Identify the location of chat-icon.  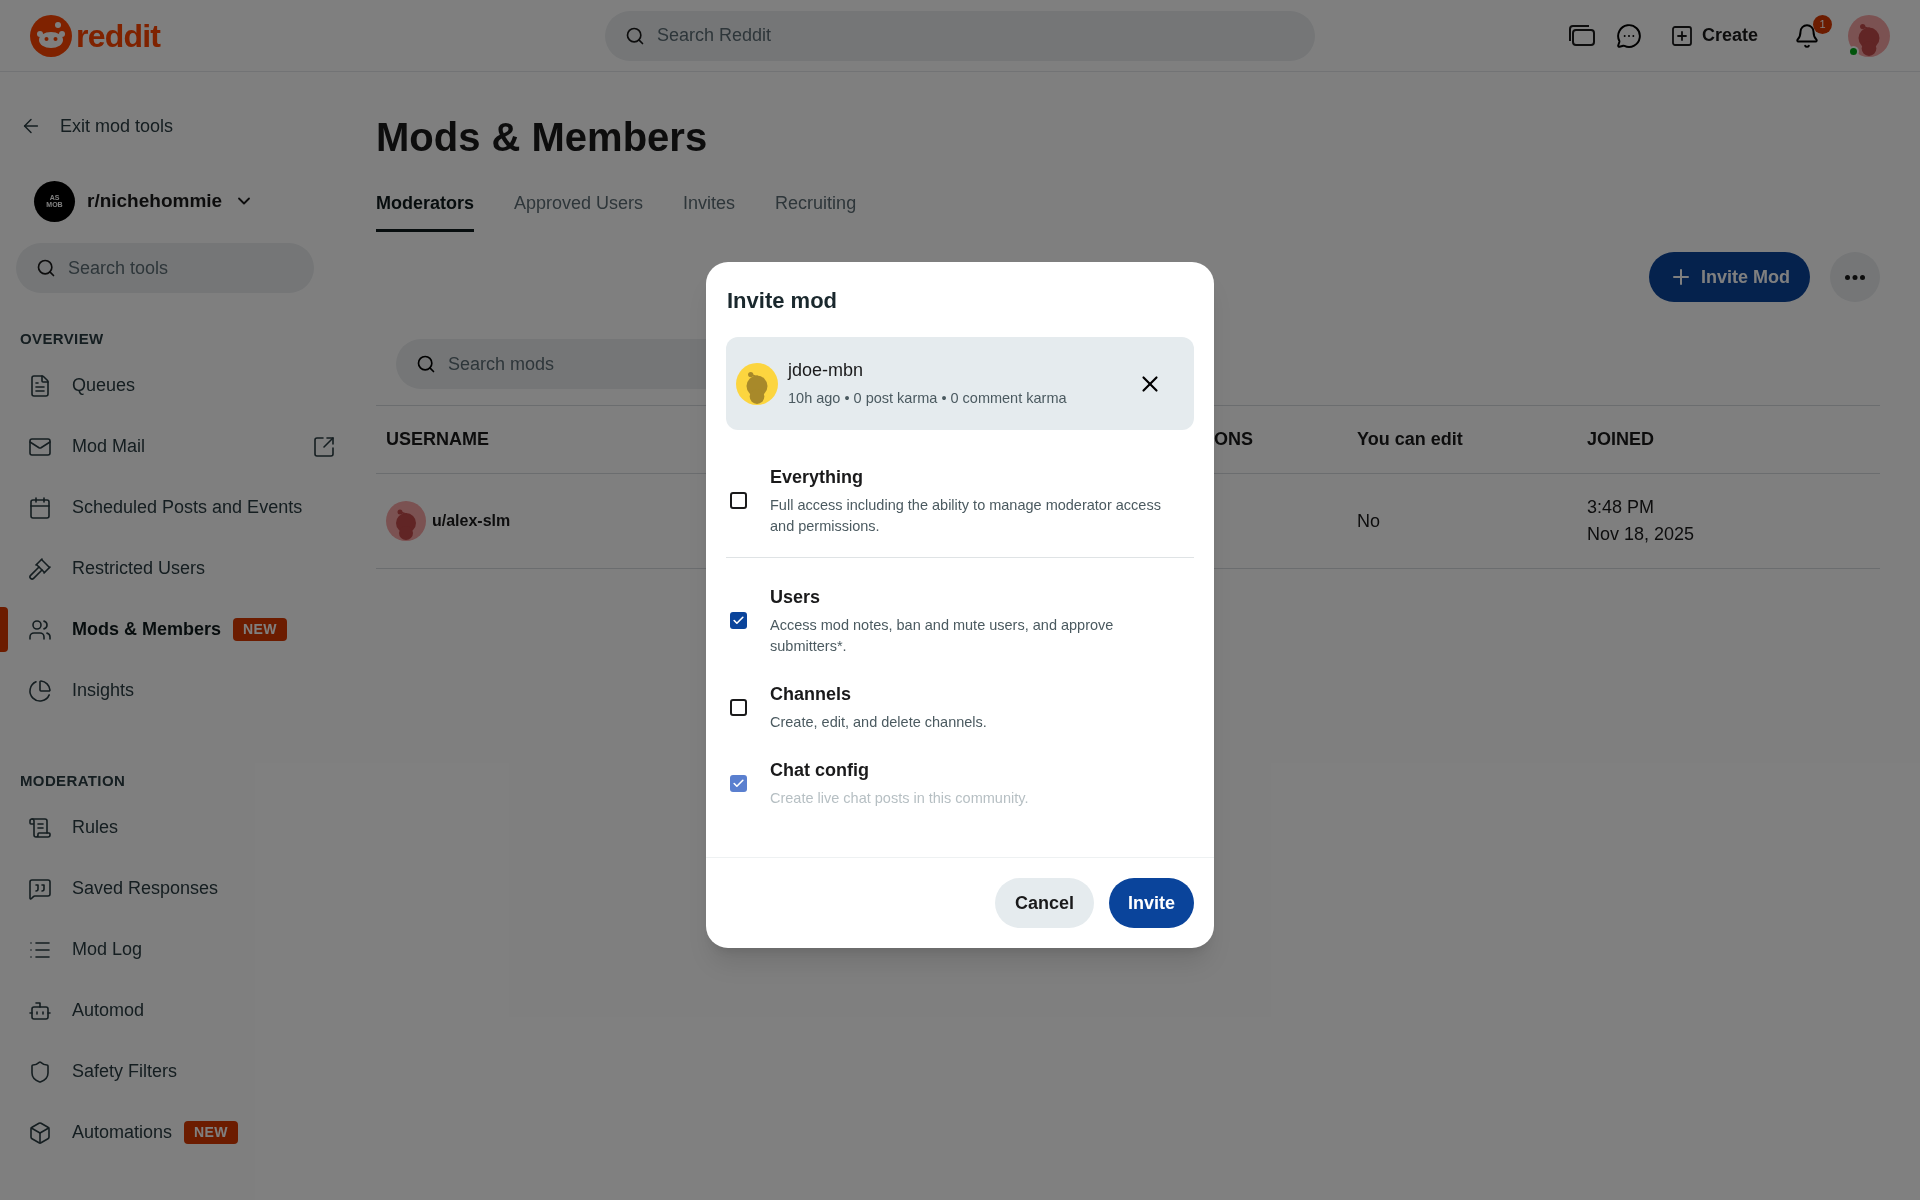
(1628, 35).